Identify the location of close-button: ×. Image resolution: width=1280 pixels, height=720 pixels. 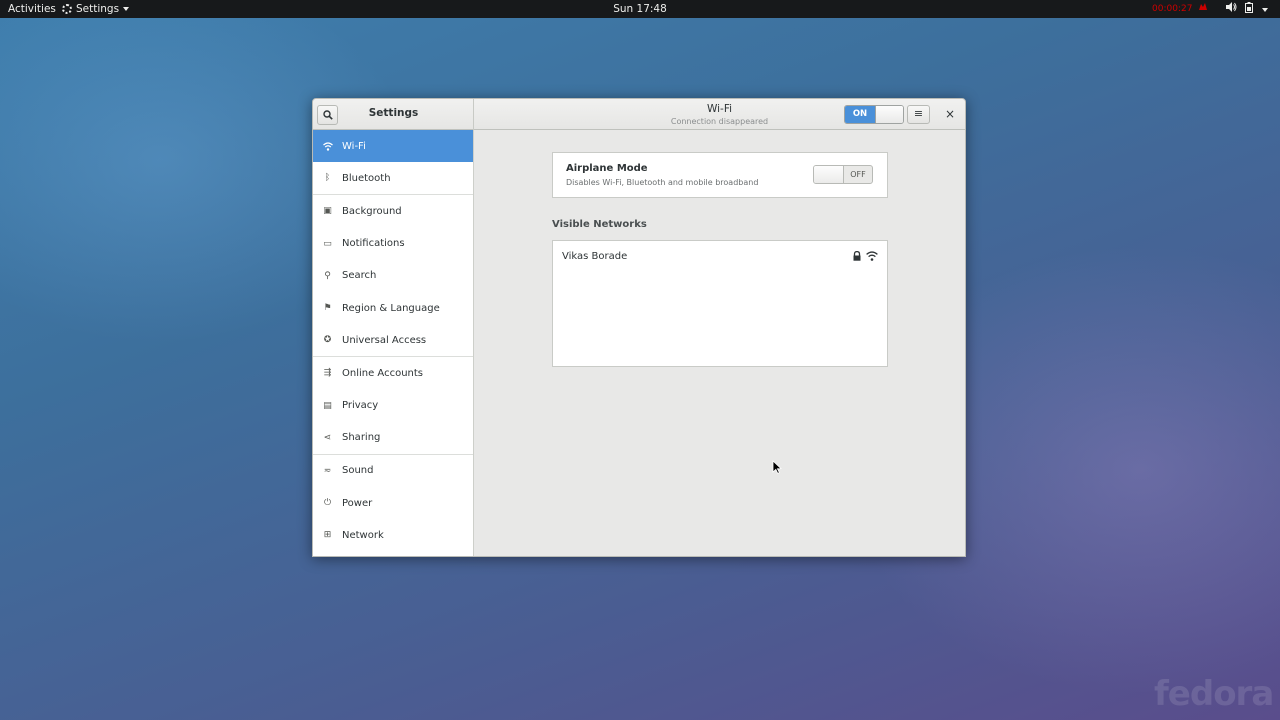
(950, 114).